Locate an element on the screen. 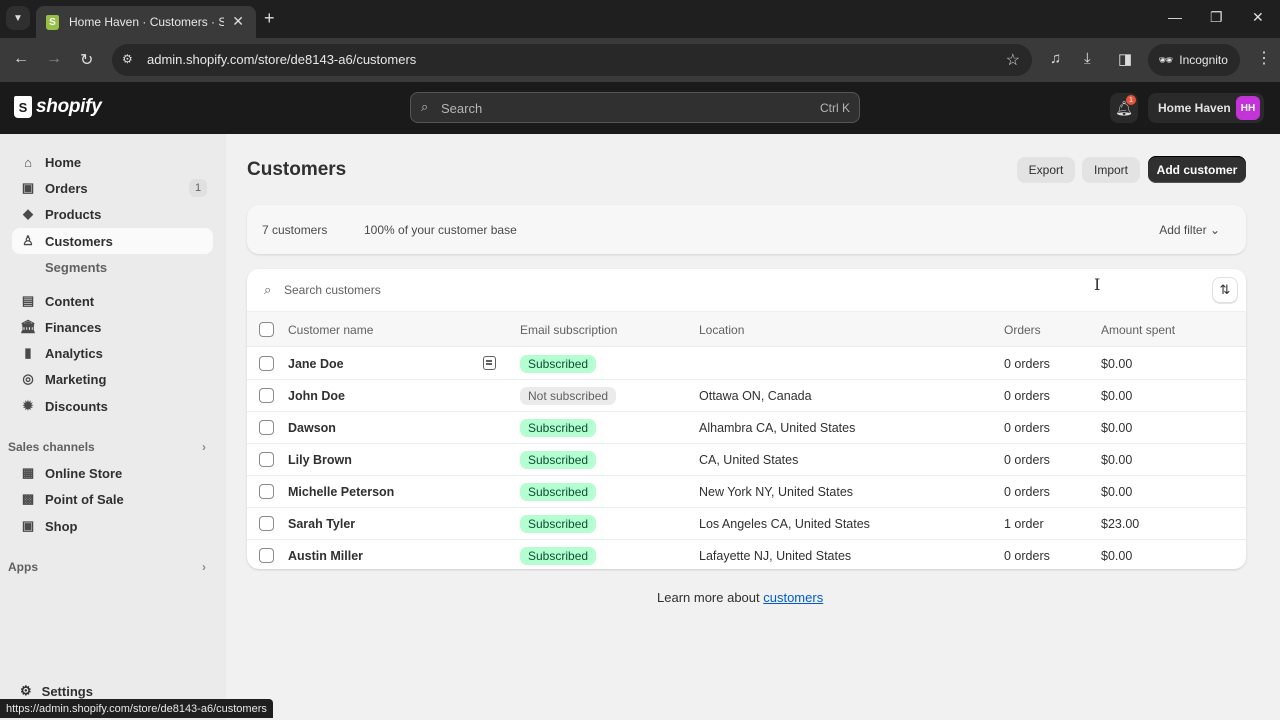 This screenshot has height=720, width=1280. sidebar-item-label: Online Store is located at coordinates (84, 473).